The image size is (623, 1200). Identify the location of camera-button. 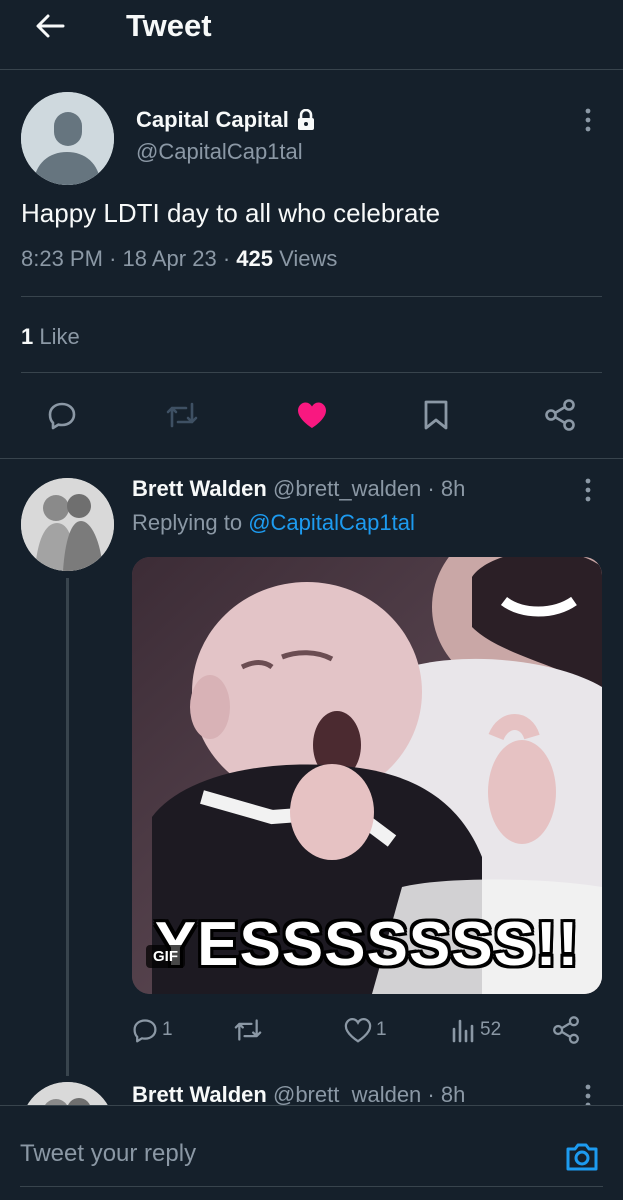
(582, 1156).